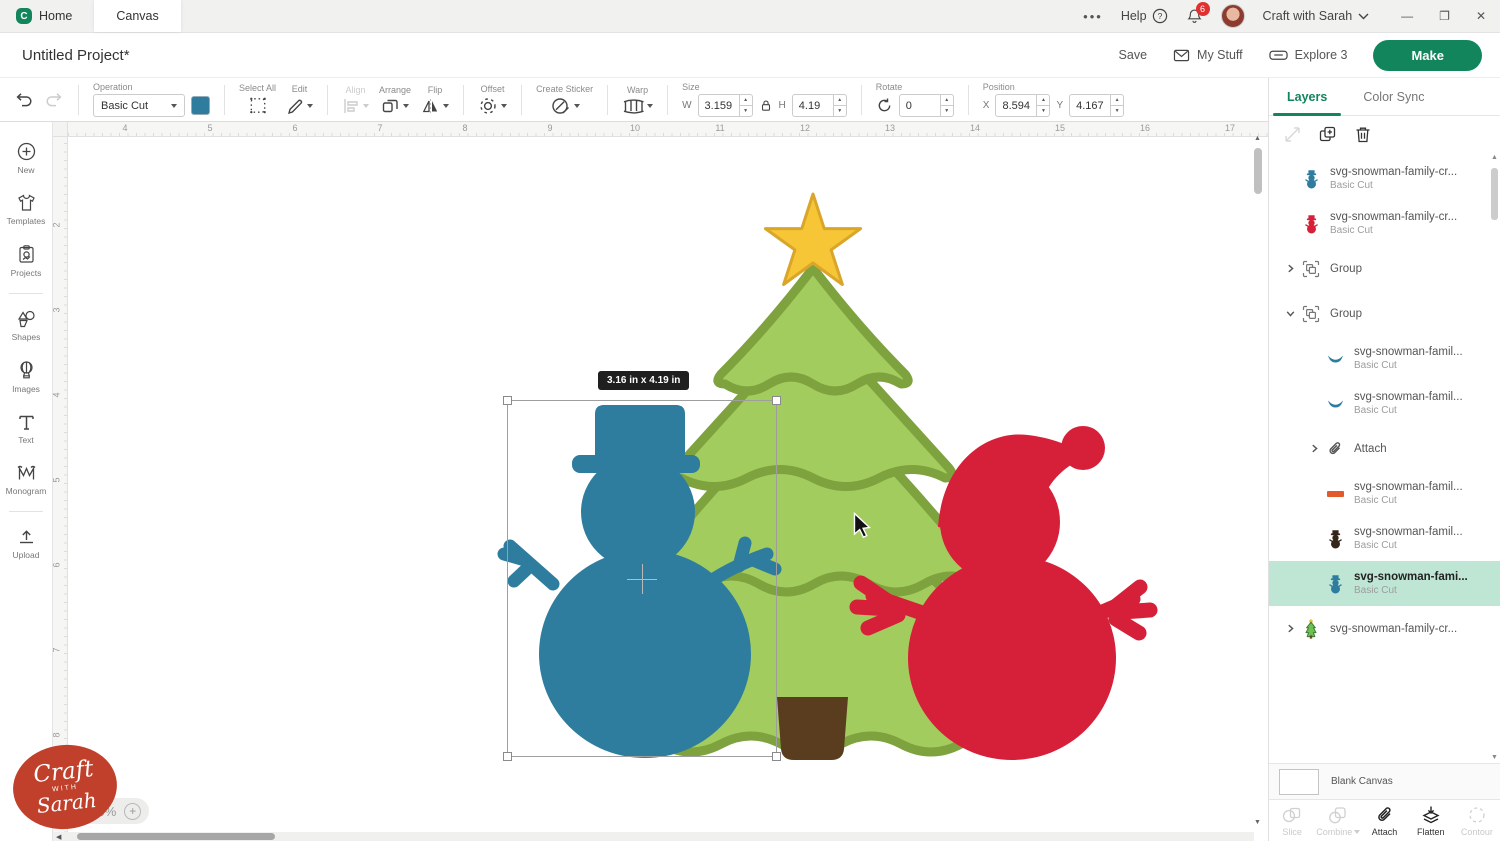 The width and height of the screenshot is (1500, 841). Describe the element at coordinates (1407, 16) in the screenshot. I see `minimize-button: —` at that location.